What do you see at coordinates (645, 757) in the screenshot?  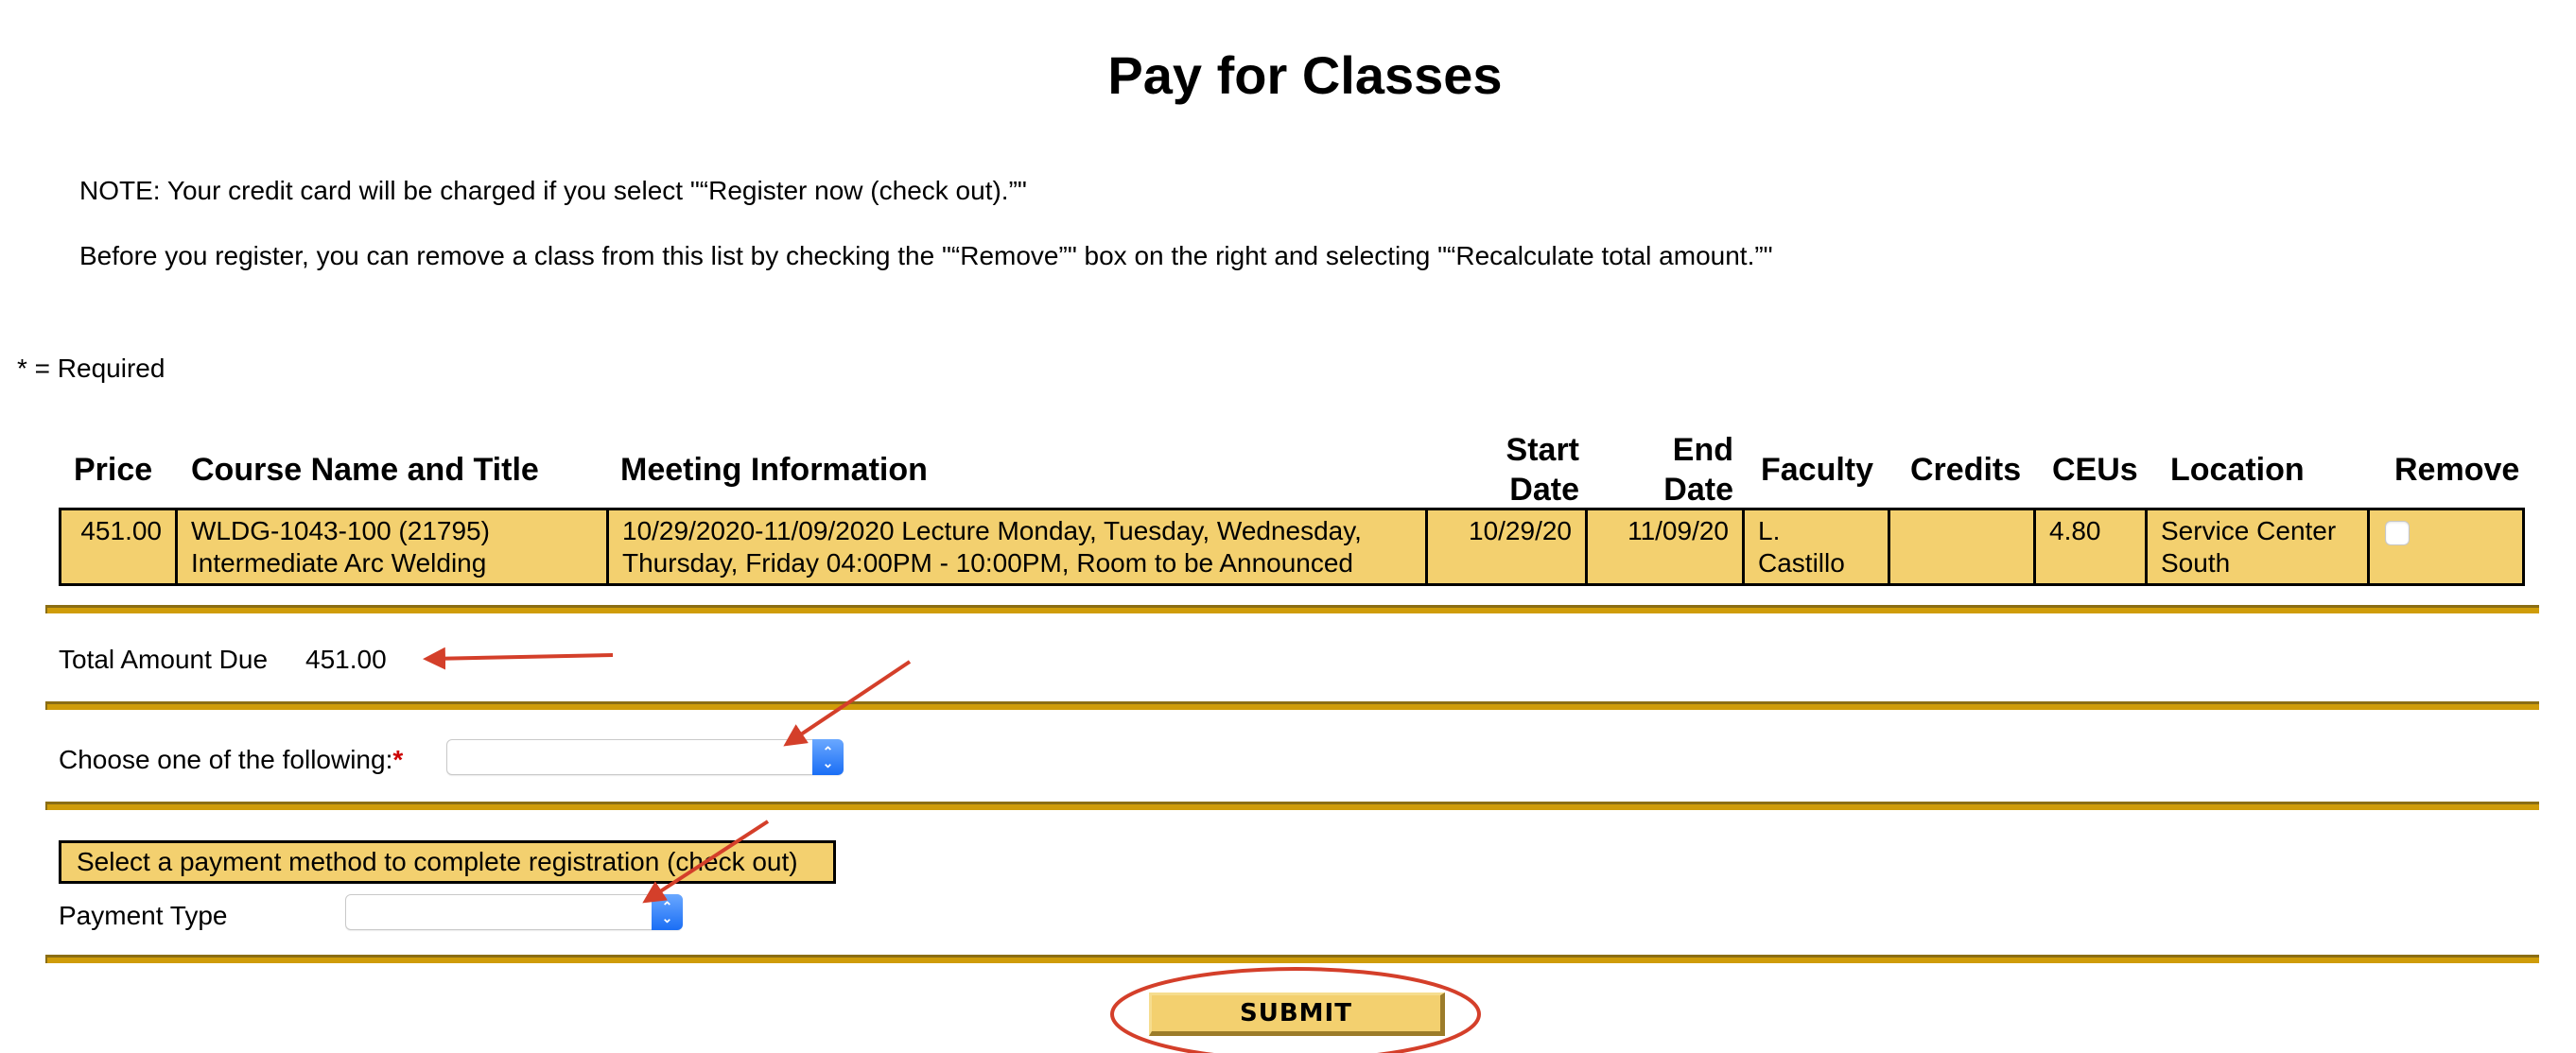 I see `choose-option-select: ⌃ ⌄` at bounding box center [645, 757].